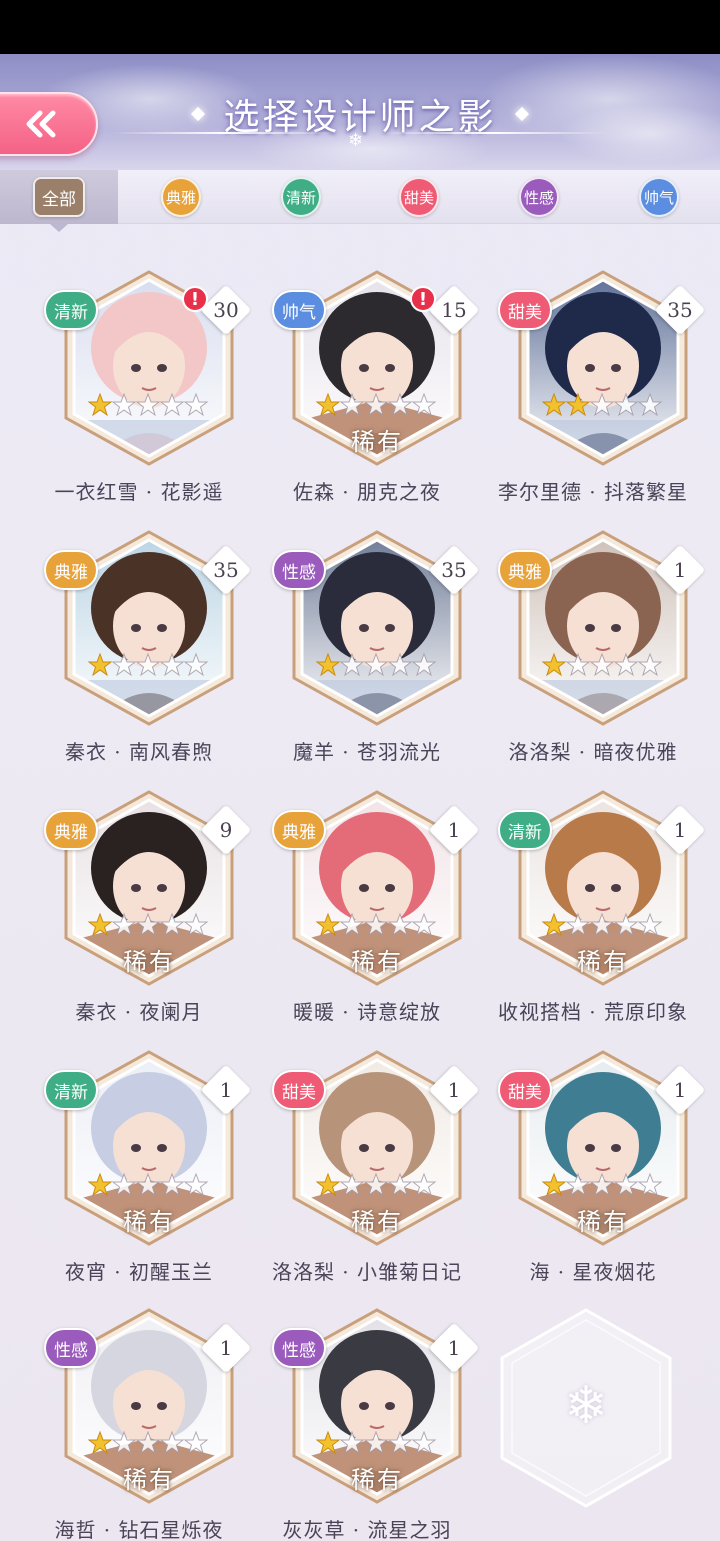 The image size is (720, 1541). I want to click on designer-card: 稀有 甜美 1 洛洛梨 · 小雏菊日记, so click(367, 1179).